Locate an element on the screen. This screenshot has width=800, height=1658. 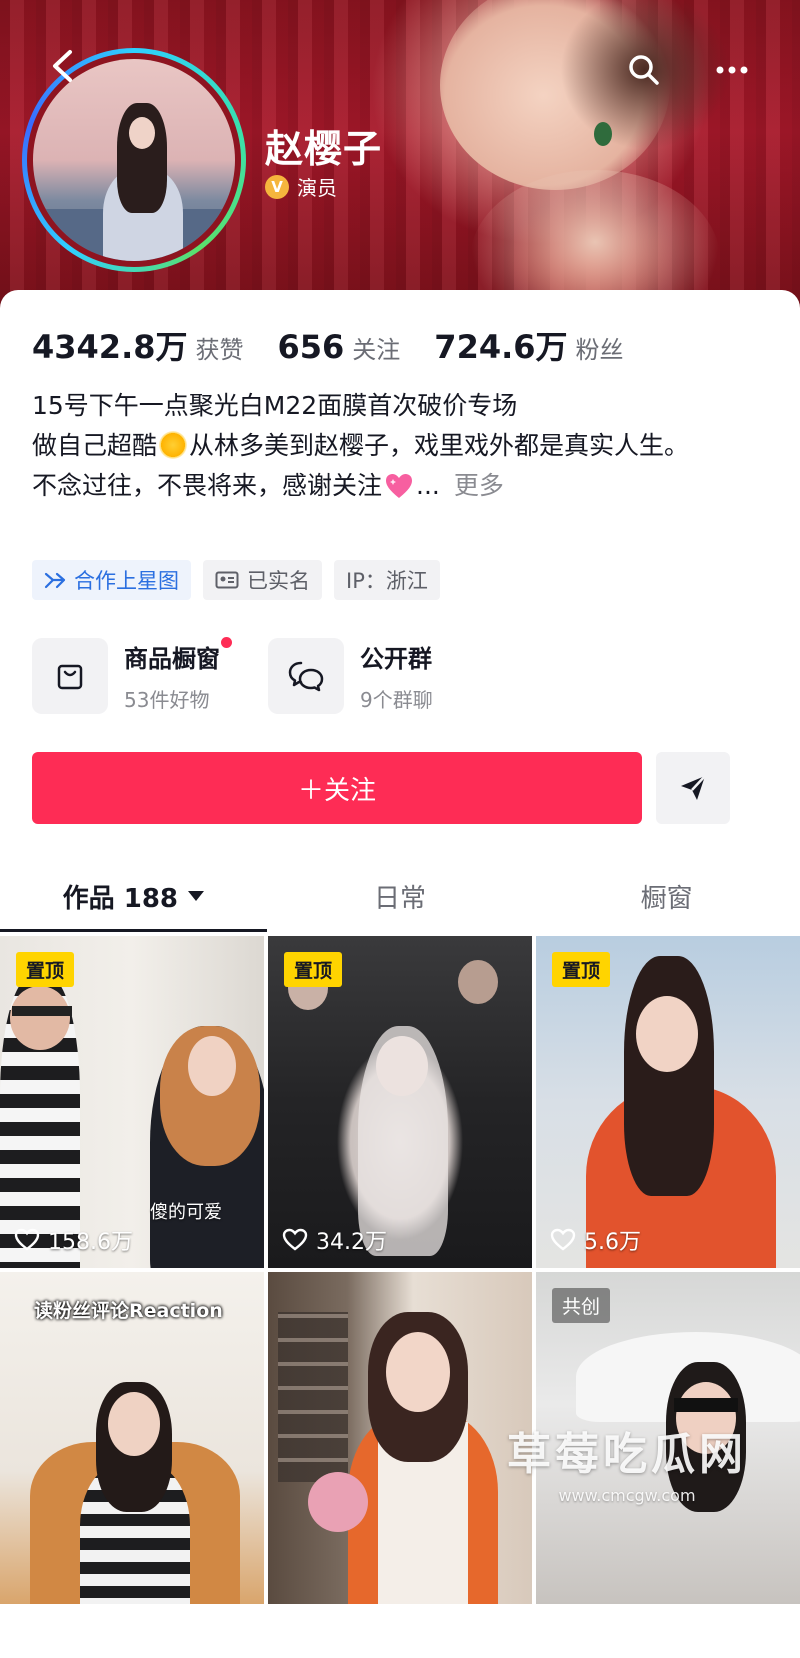
id-card-icon is located at coordinates (227, 580).